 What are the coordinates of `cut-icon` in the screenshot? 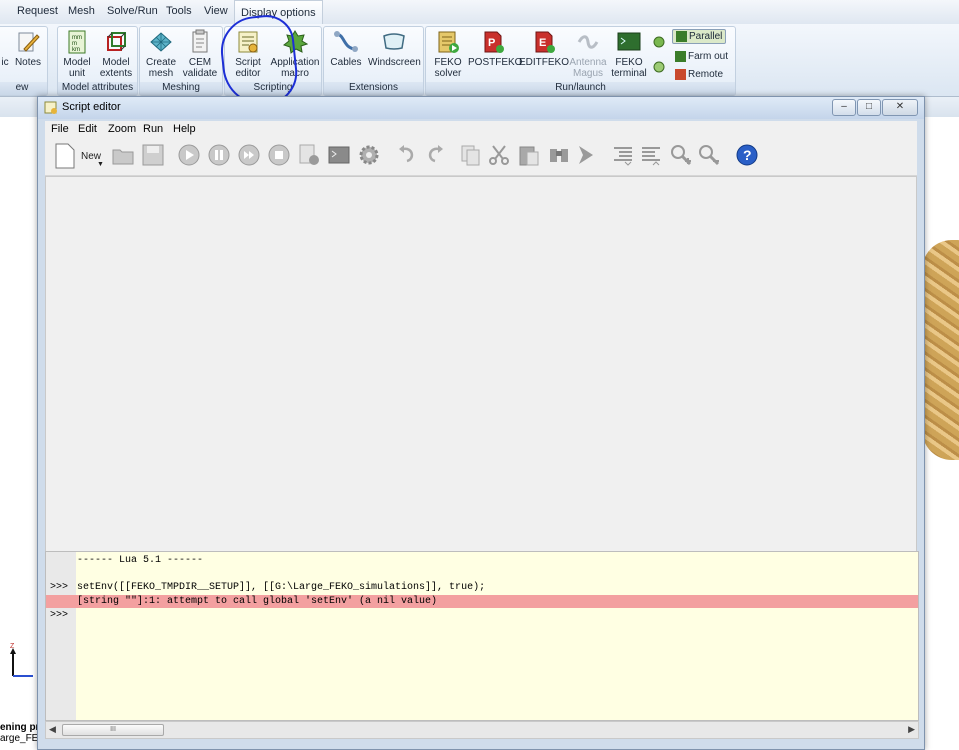 It's located at (499, 155).